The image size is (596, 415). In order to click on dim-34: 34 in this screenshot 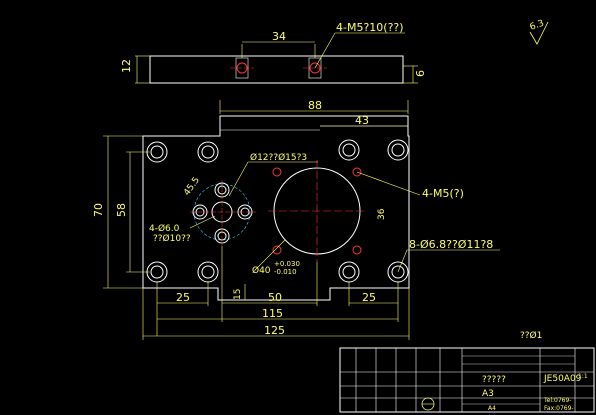, I will do `click(279, 36)`.